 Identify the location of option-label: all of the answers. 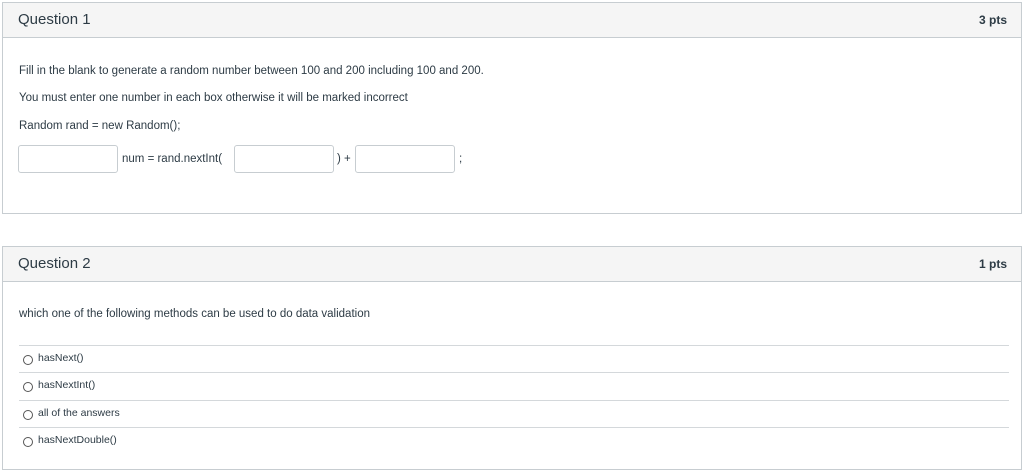
(79, 413).